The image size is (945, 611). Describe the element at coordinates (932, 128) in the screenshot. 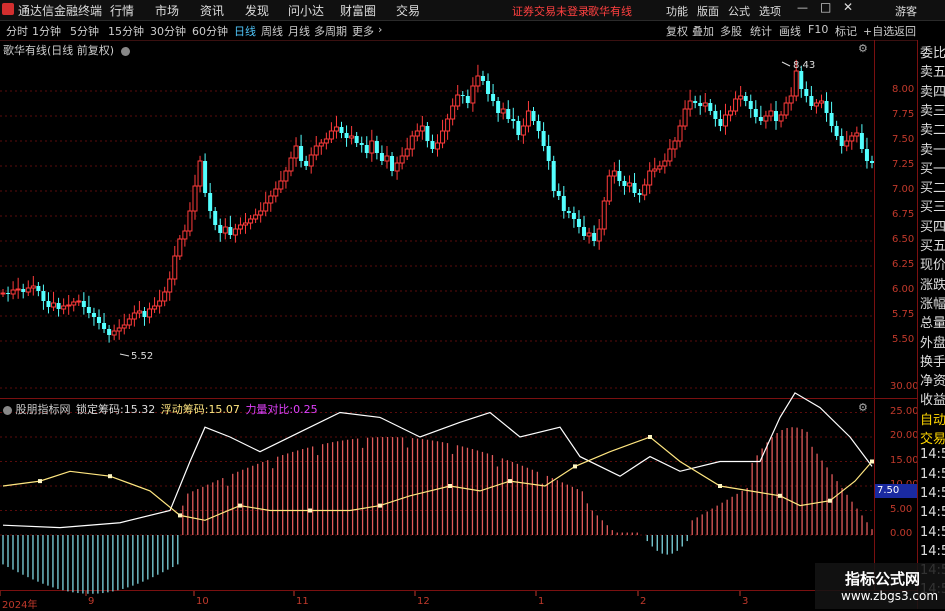

I see `side-panel-label: 卖二` at that location.